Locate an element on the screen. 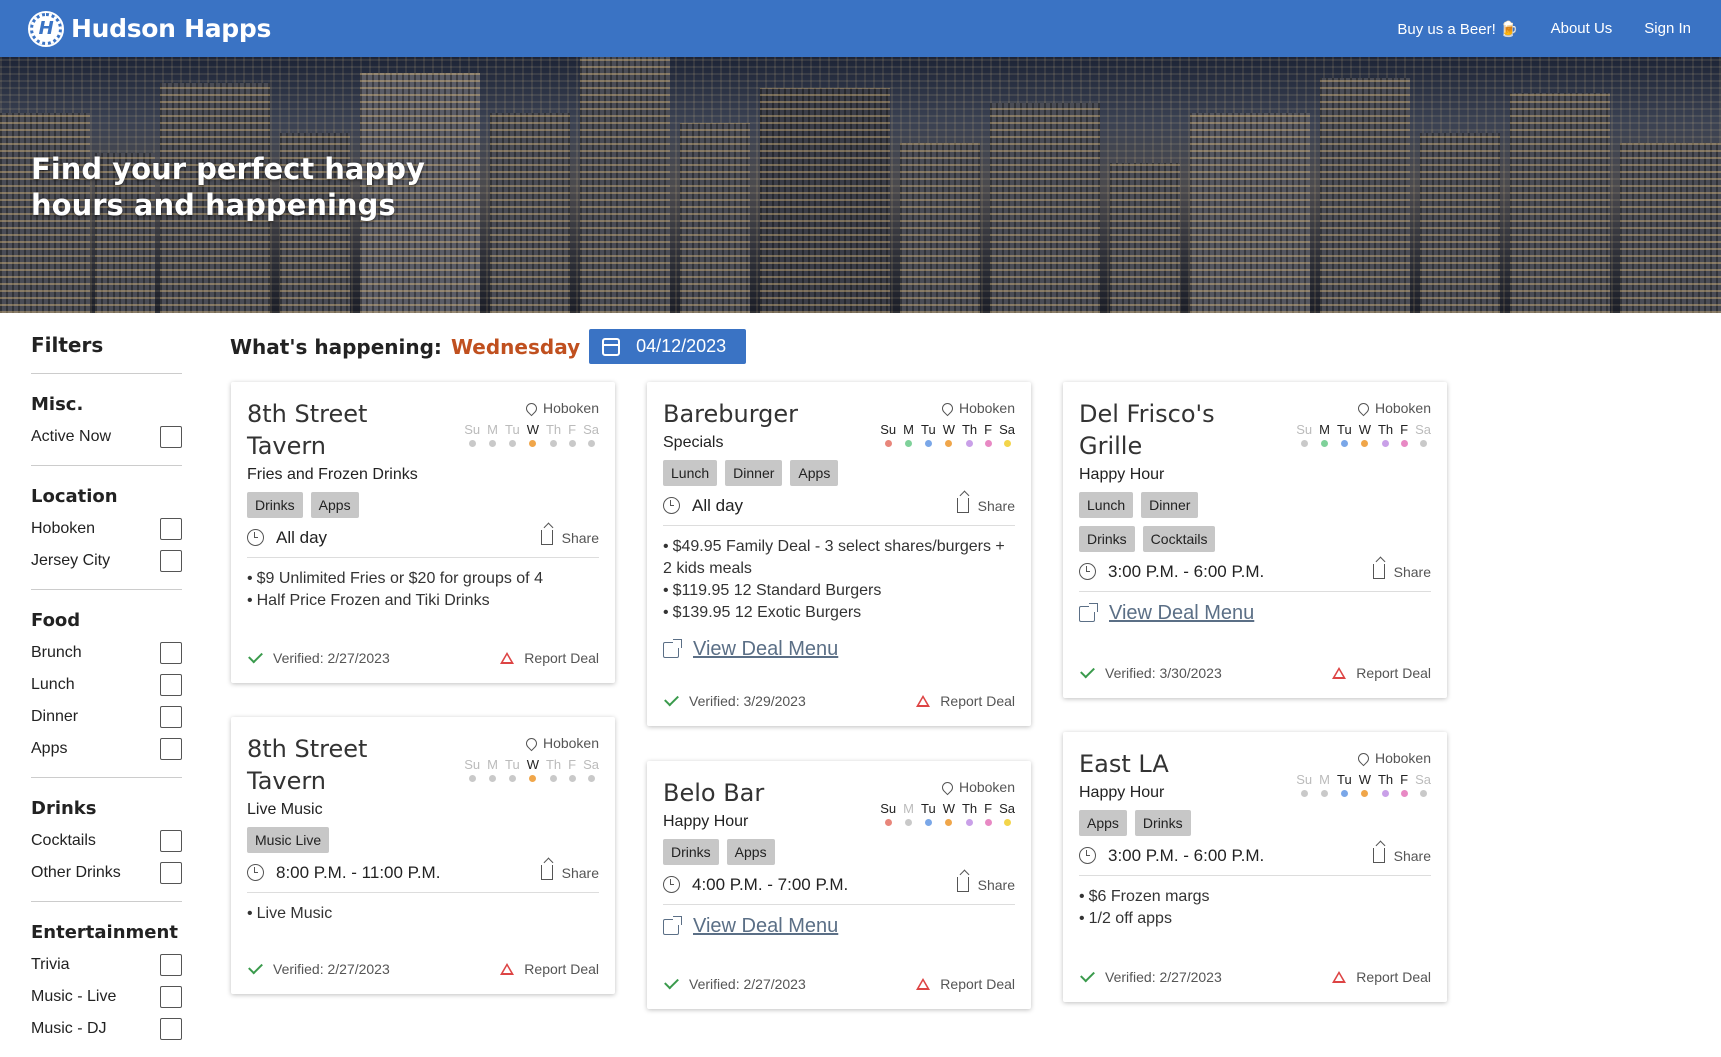  filter-group-label: Drinks is located at coordinates (64, 808).